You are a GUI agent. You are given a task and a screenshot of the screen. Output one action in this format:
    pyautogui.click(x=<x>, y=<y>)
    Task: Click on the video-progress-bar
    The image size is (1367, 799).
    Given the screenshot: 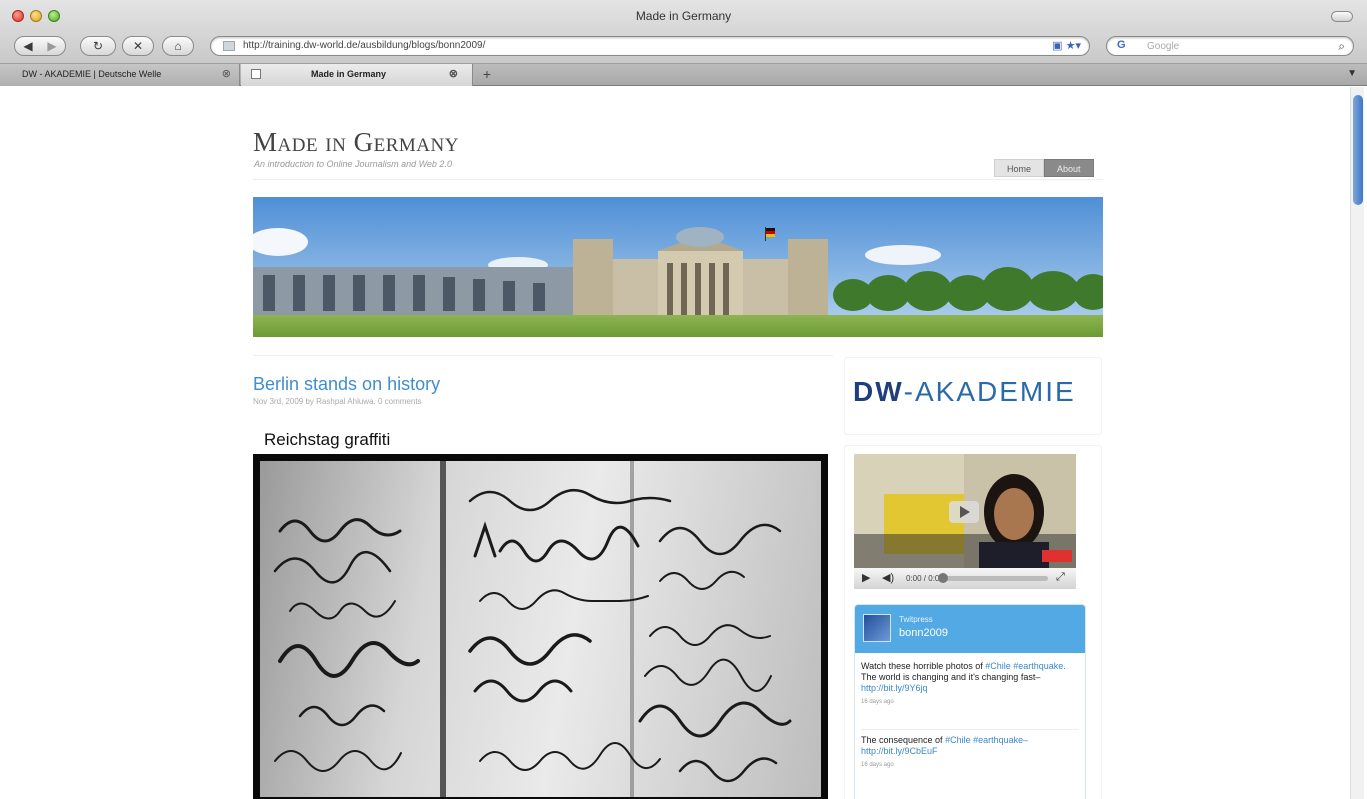 What is the action you would take?
    pyautogui.click(x=993, y=578)
    